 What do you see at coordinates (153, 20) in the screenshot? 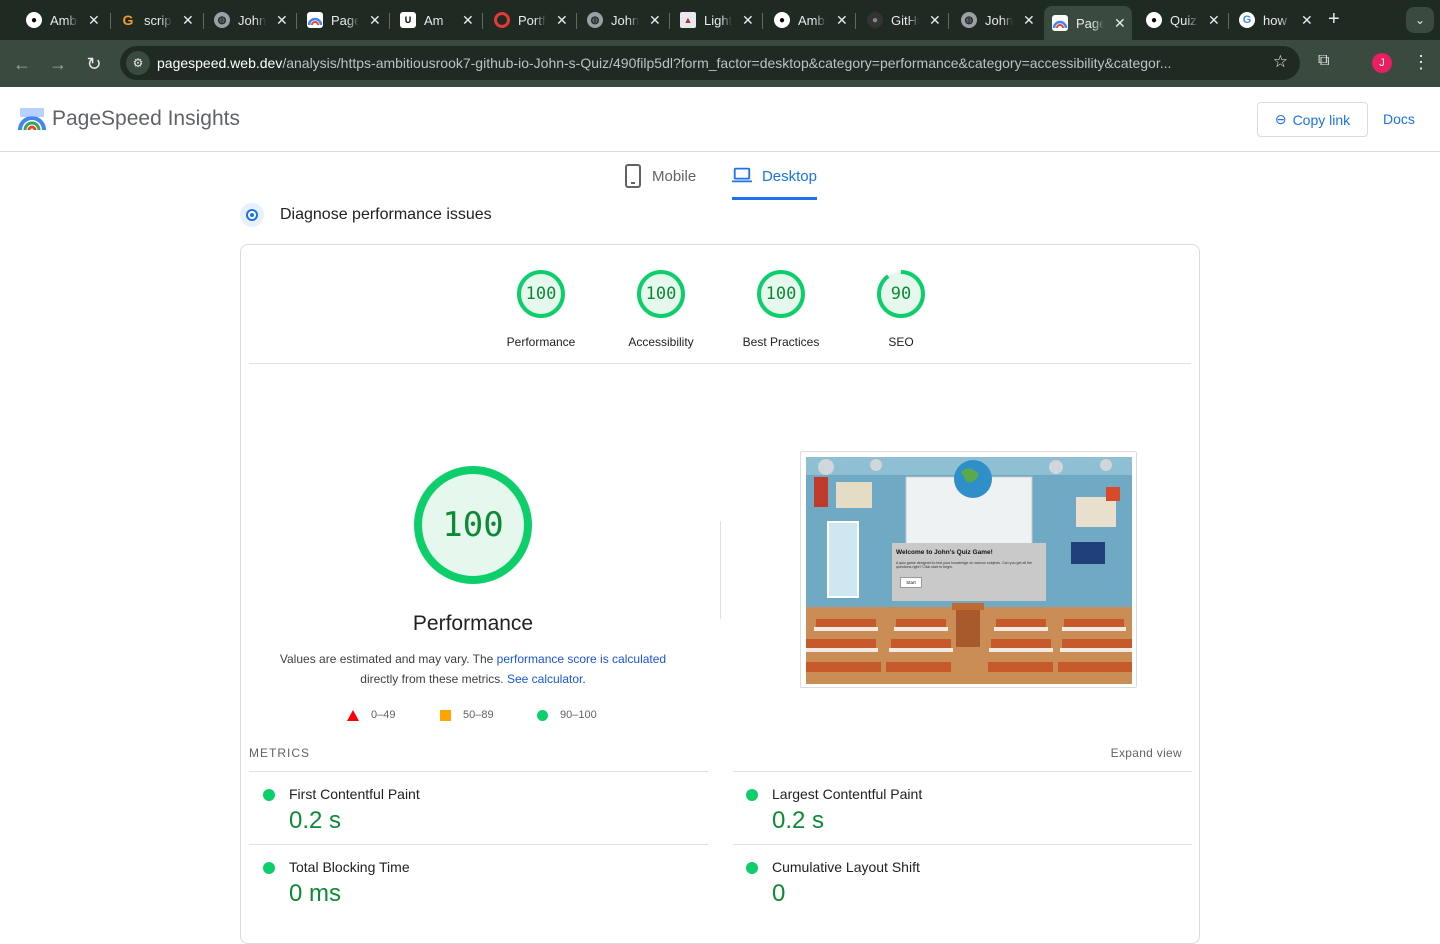
I see `browser-tab: G scripts ✕` at bounding box center [153, 20].